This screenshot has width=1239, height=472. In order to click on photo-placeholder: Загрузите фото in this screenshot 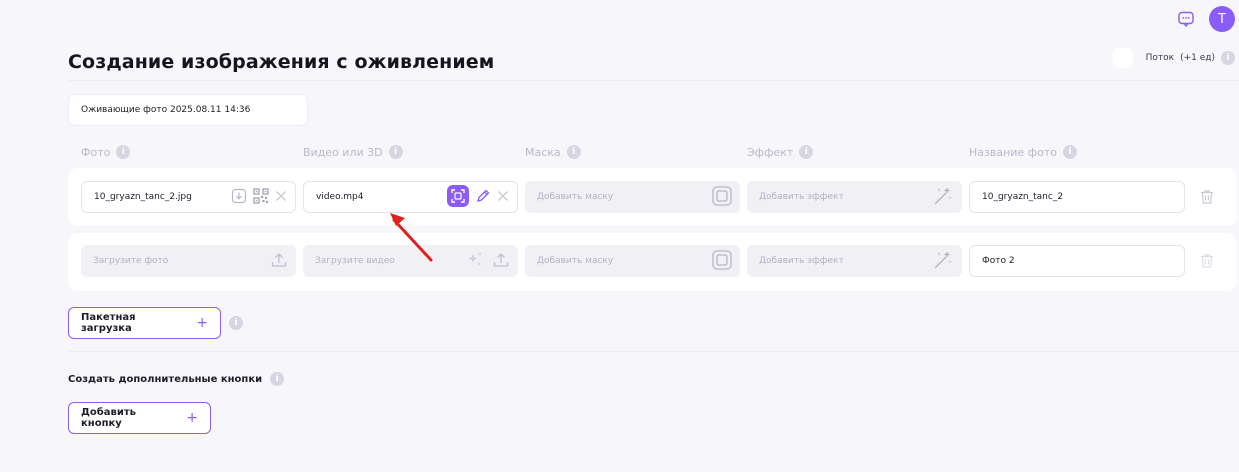, I will do `click(131, 261)`.